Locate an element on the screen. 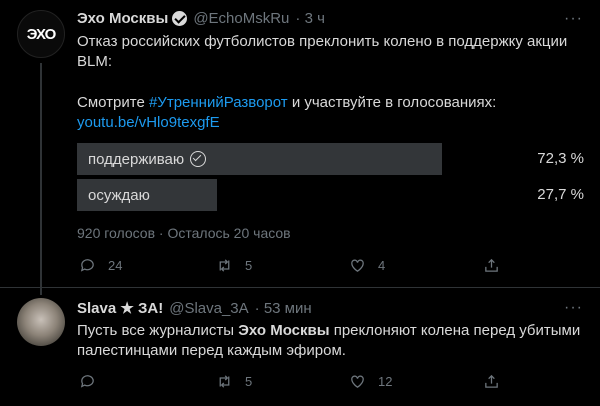 The image size is (600, 406). thread-line is located at coordinates (41, 179).